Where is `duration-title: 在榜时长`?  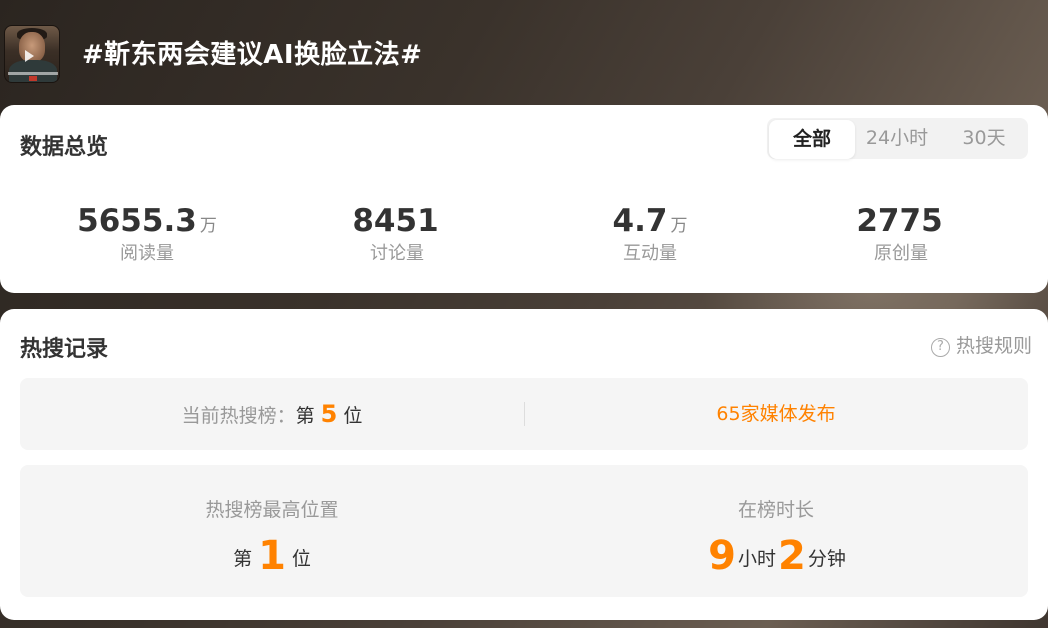 duration-title: 在榜时长 is located at coordinates (775, 510).